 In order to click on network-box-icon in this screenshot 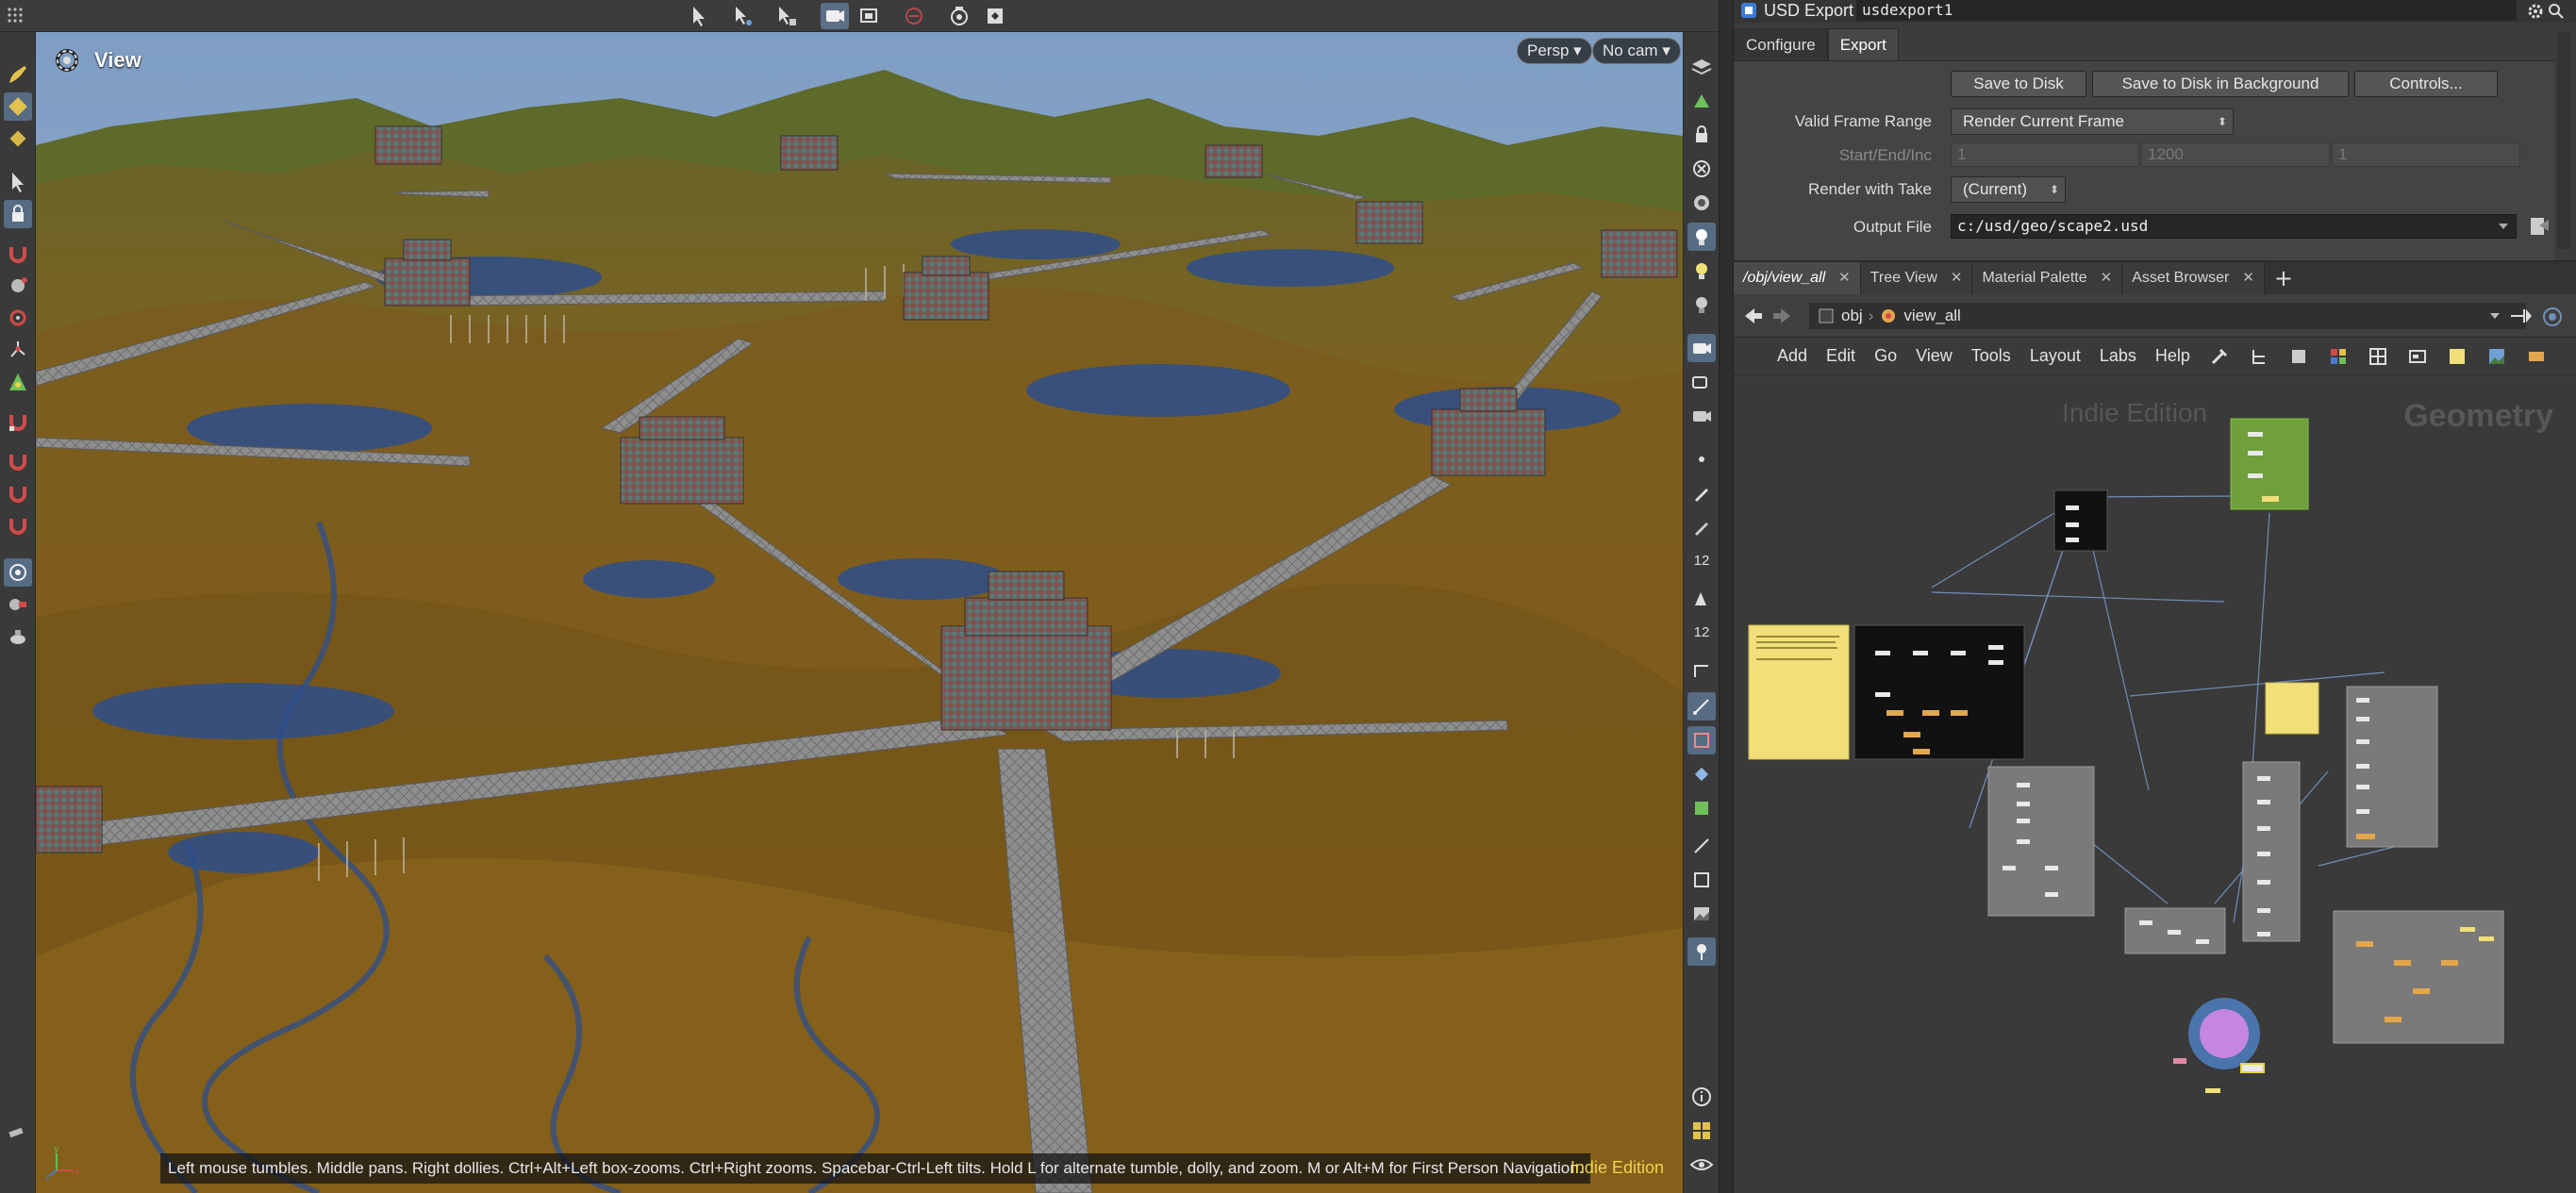, I will do `click(2418, 356)`.